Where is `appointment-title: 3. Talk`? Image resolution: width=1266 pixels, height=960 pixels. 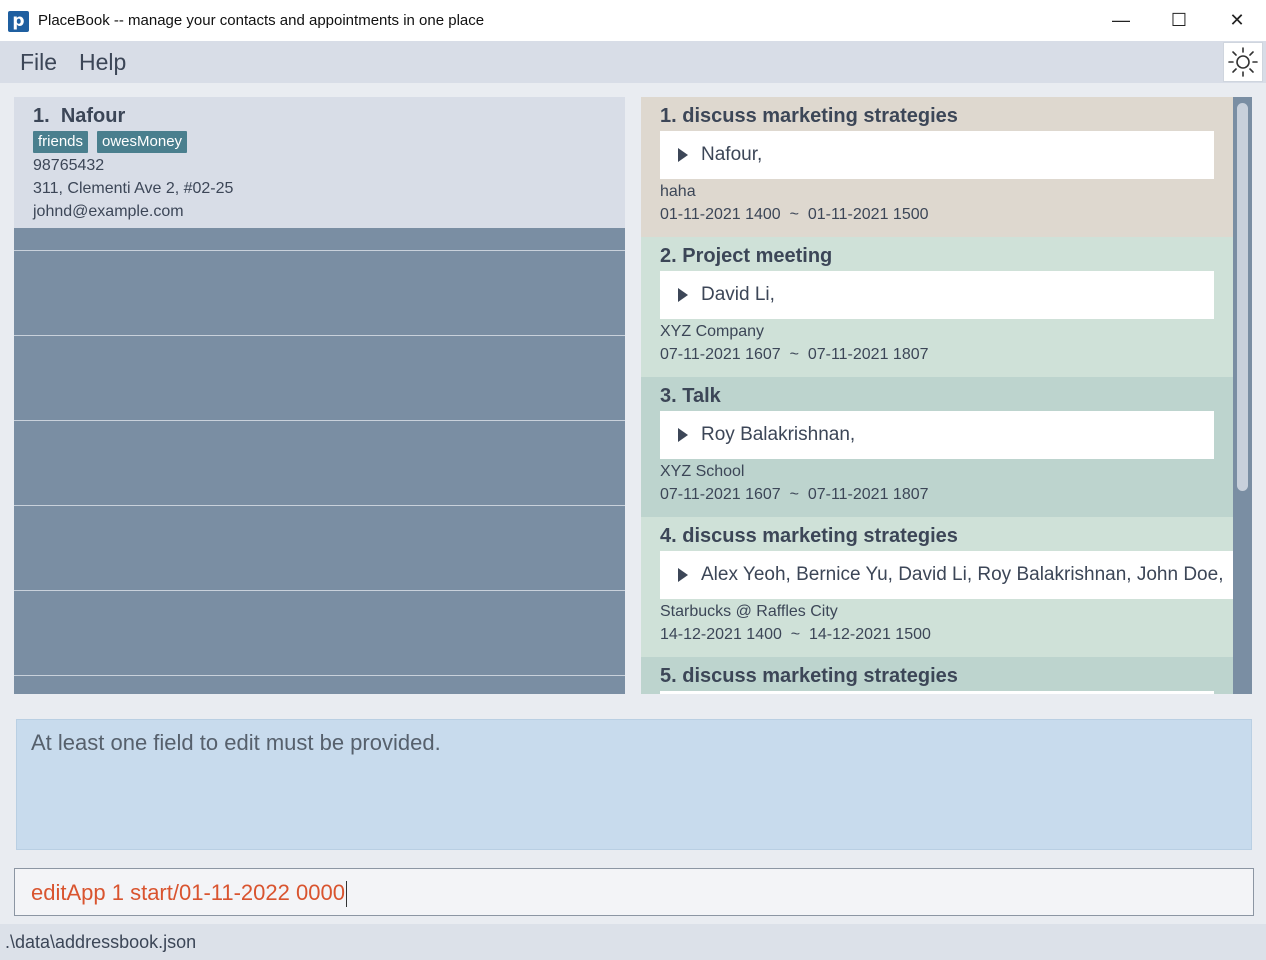 appointment-title: 3. Talk is located at coordinates (690, 396).